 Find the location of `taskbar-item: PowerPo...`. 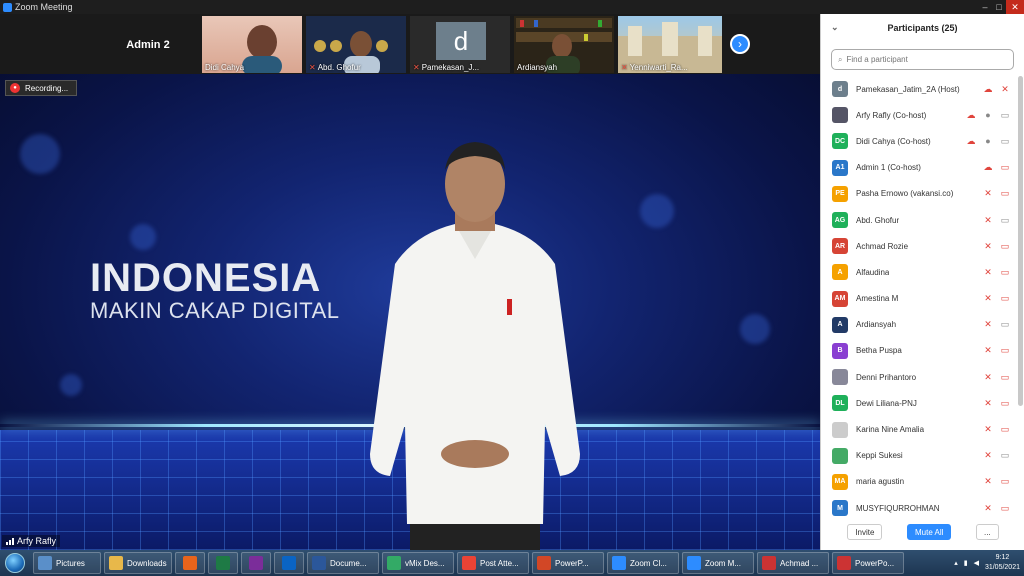

taskbar-item: PowerPo... is located at coordinates (868, 563).